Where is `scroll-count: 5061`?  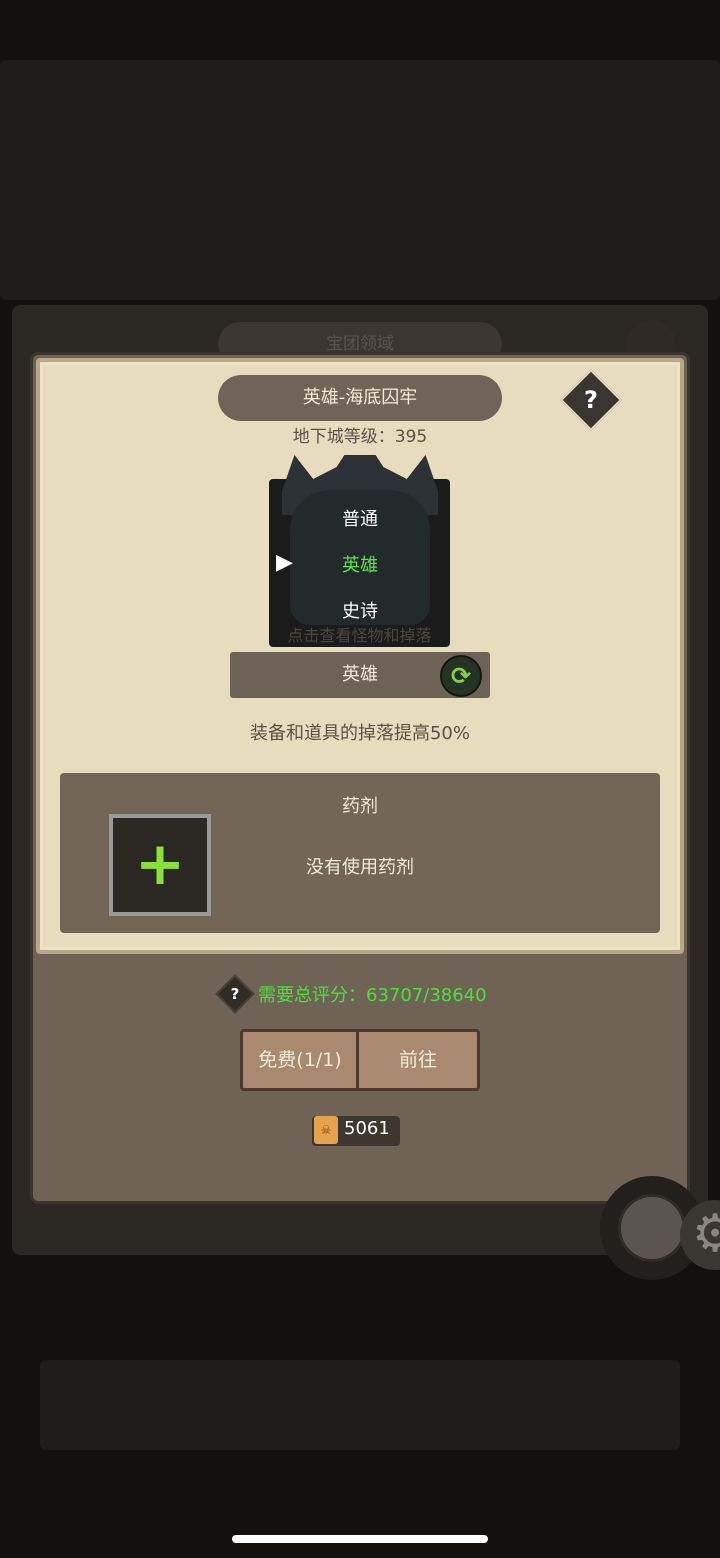 scroll-count: 5061 is located at coordinates (367, 1128).